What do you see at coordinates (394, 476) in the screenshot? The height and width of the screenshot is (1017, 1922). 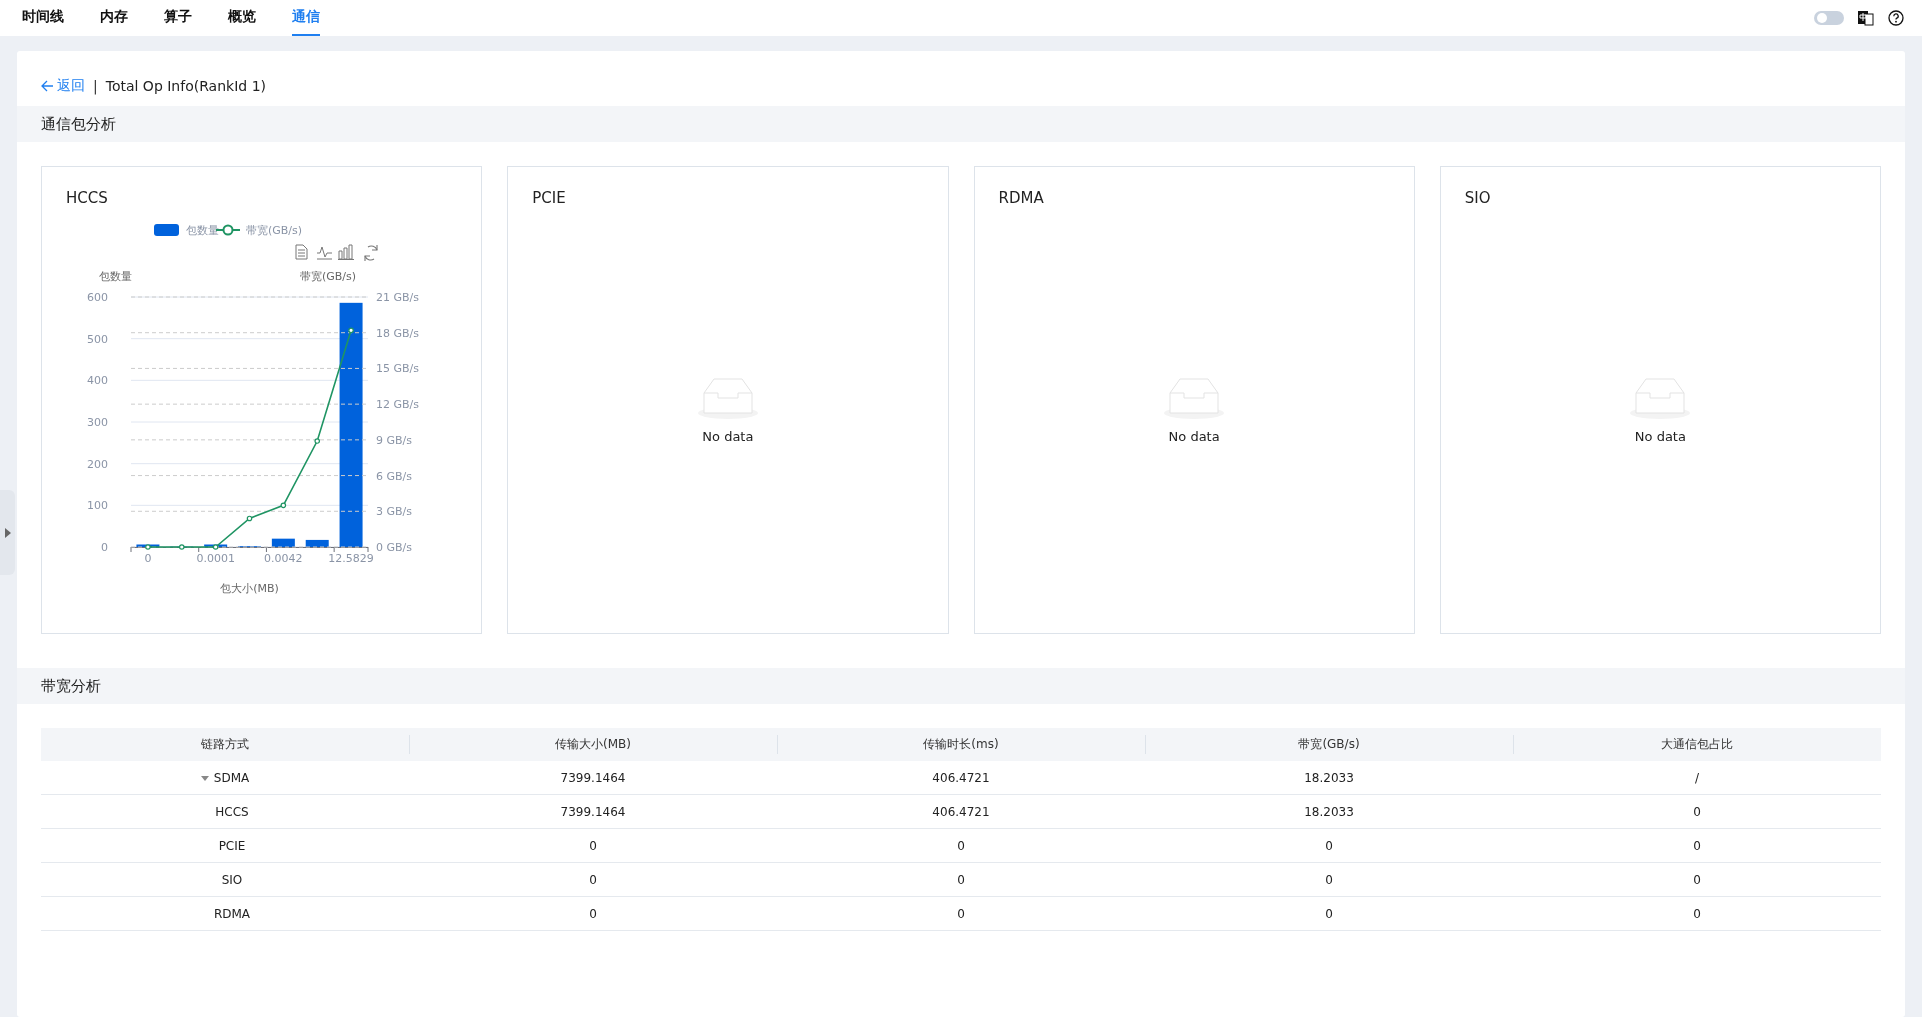 I see `axis-tick-label: 6 GB/s` at bounding box center [394, 476].